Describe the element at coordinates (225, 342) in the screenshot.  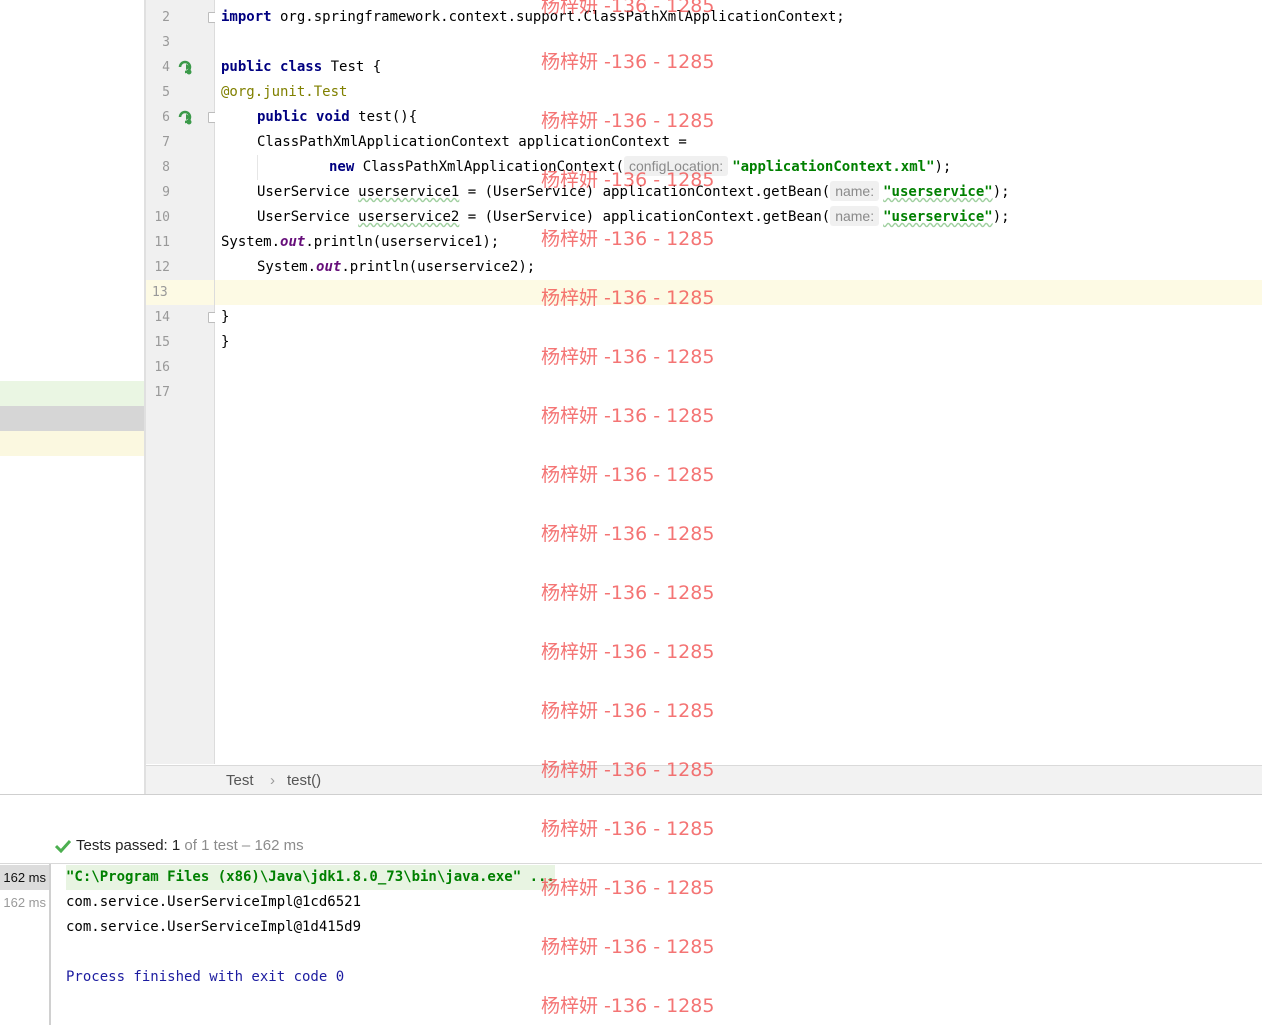
I see `code-line-15: }` at that location.